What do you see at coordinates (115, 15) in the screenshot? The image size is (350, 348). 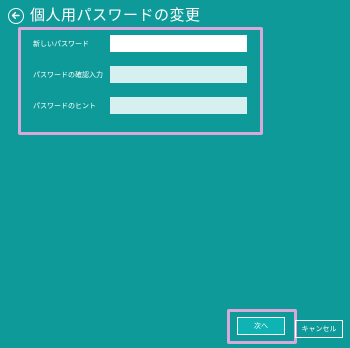 I see `page-title: 個人用パスワードの変更` at bounding box center [115, 15].